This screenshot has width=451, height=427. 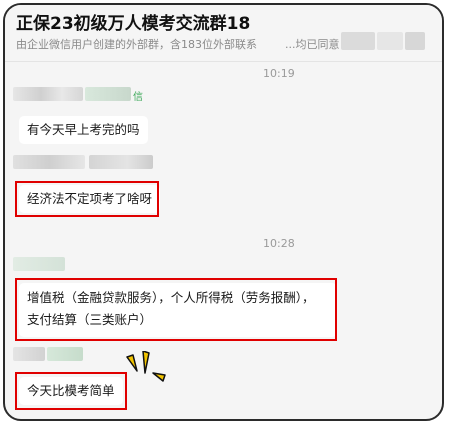 I want to click on message-bubble: 有今天早上考完的吗, so click(x=83, y=130).